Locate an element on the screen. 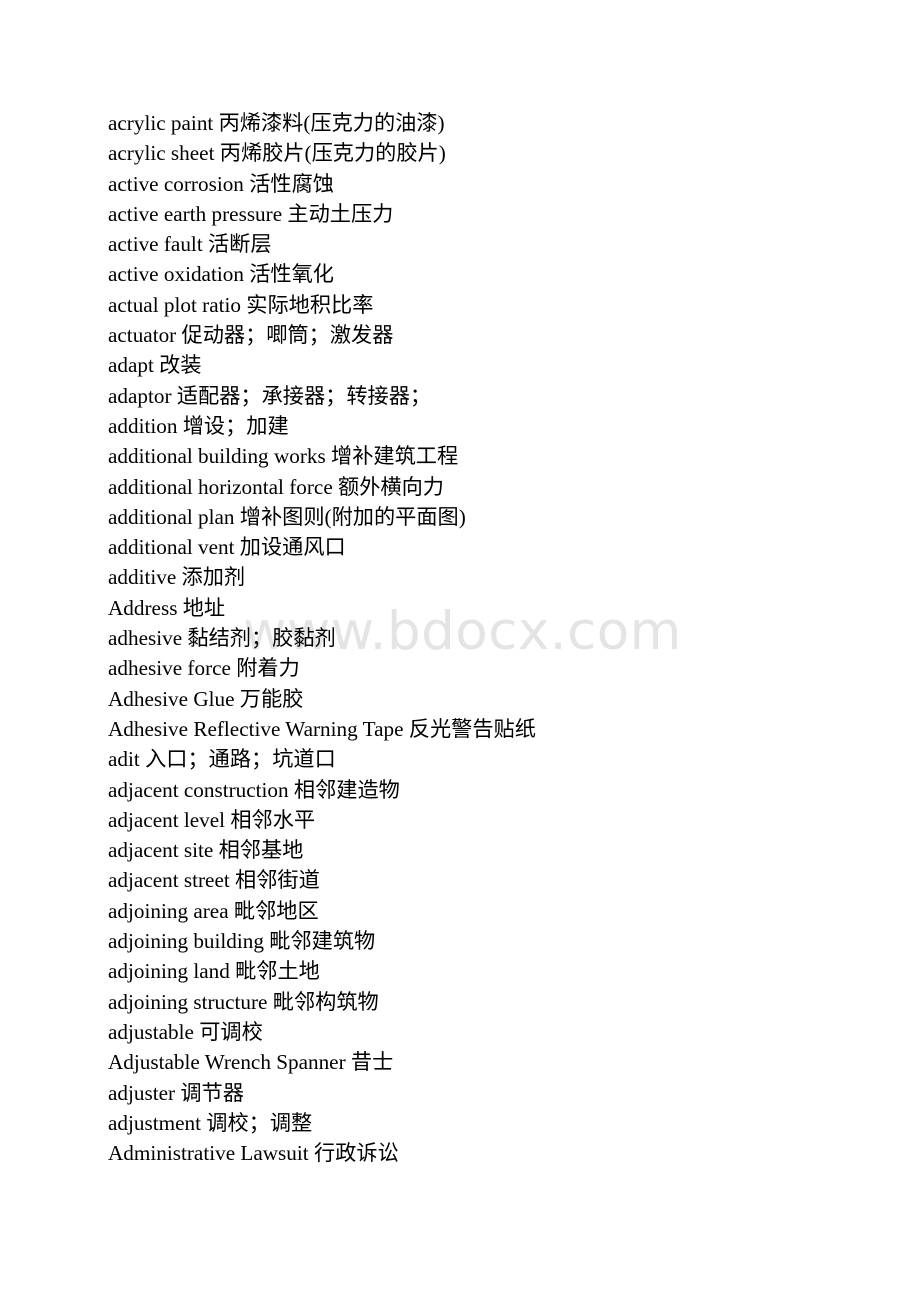 Image resolution: width=920 pixels, height=1302 pixels. glossary-entry: additional building works 增补建筑工程 is located at coordinates (283, 456).